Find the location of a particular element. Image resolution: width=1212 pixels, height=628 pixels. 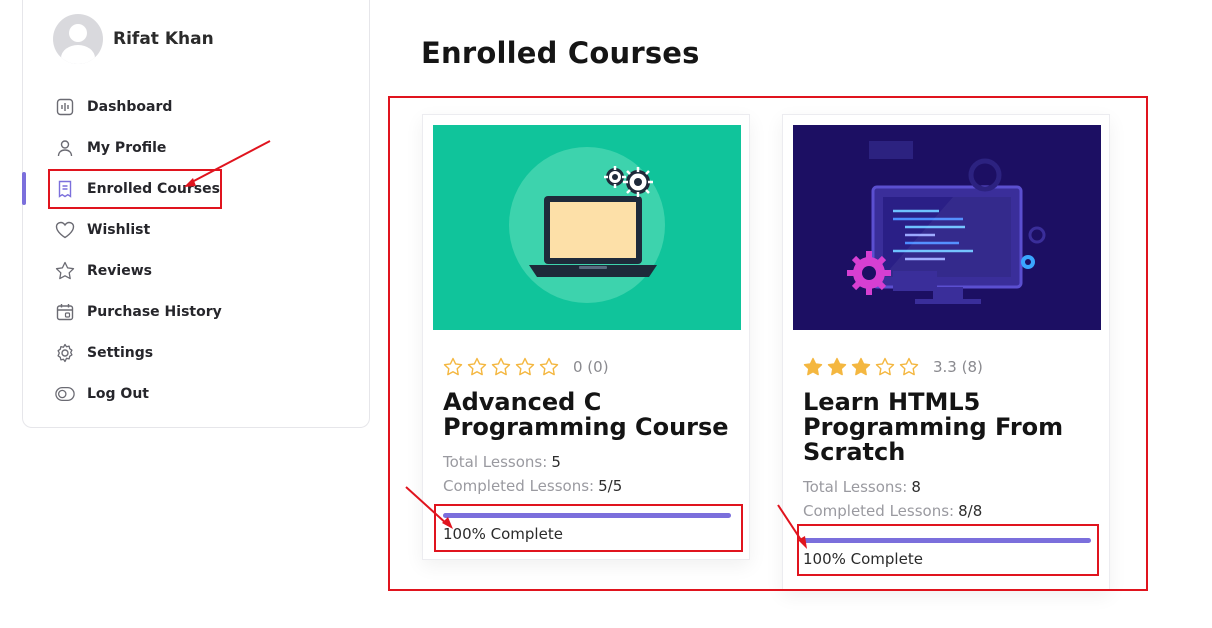

total-lessons-value: 5 is located at coordinates (556, 462).